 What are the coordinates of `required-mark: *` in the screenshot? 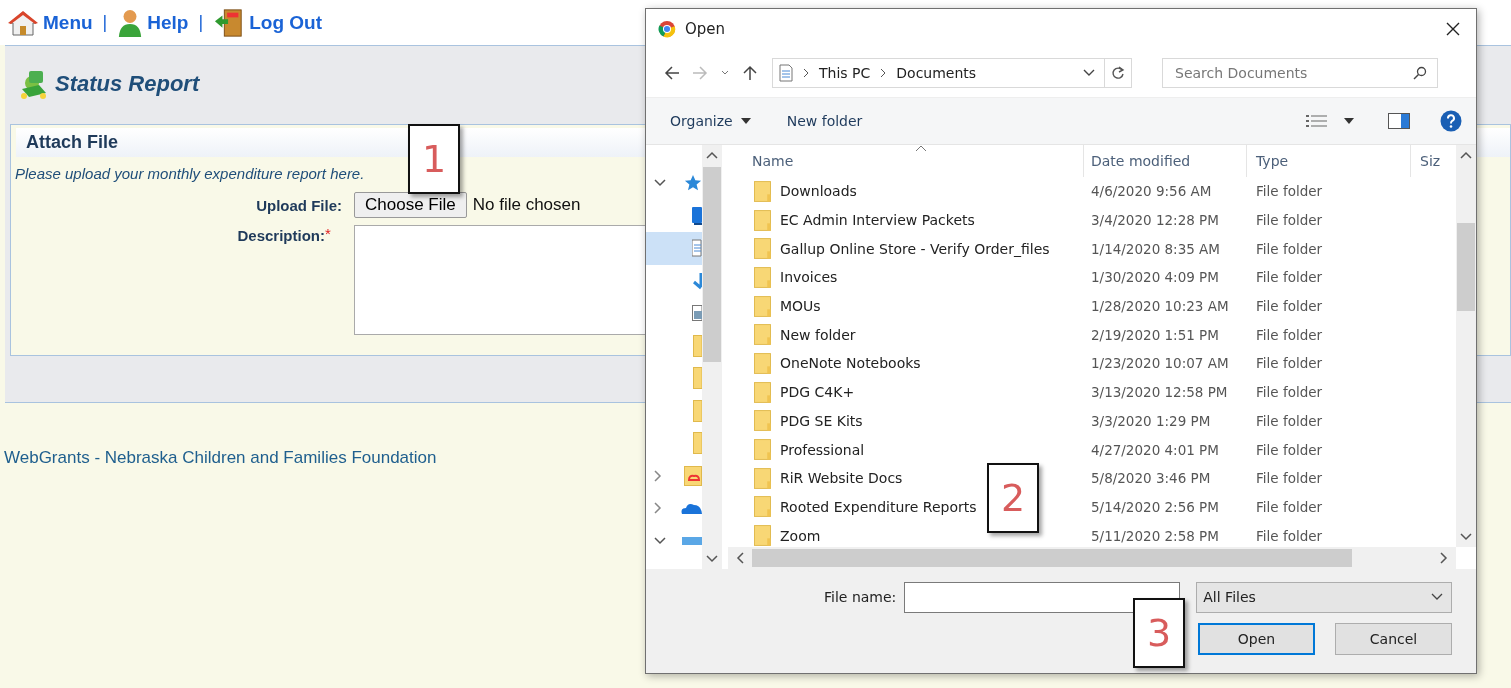 It's located at (328, 233).